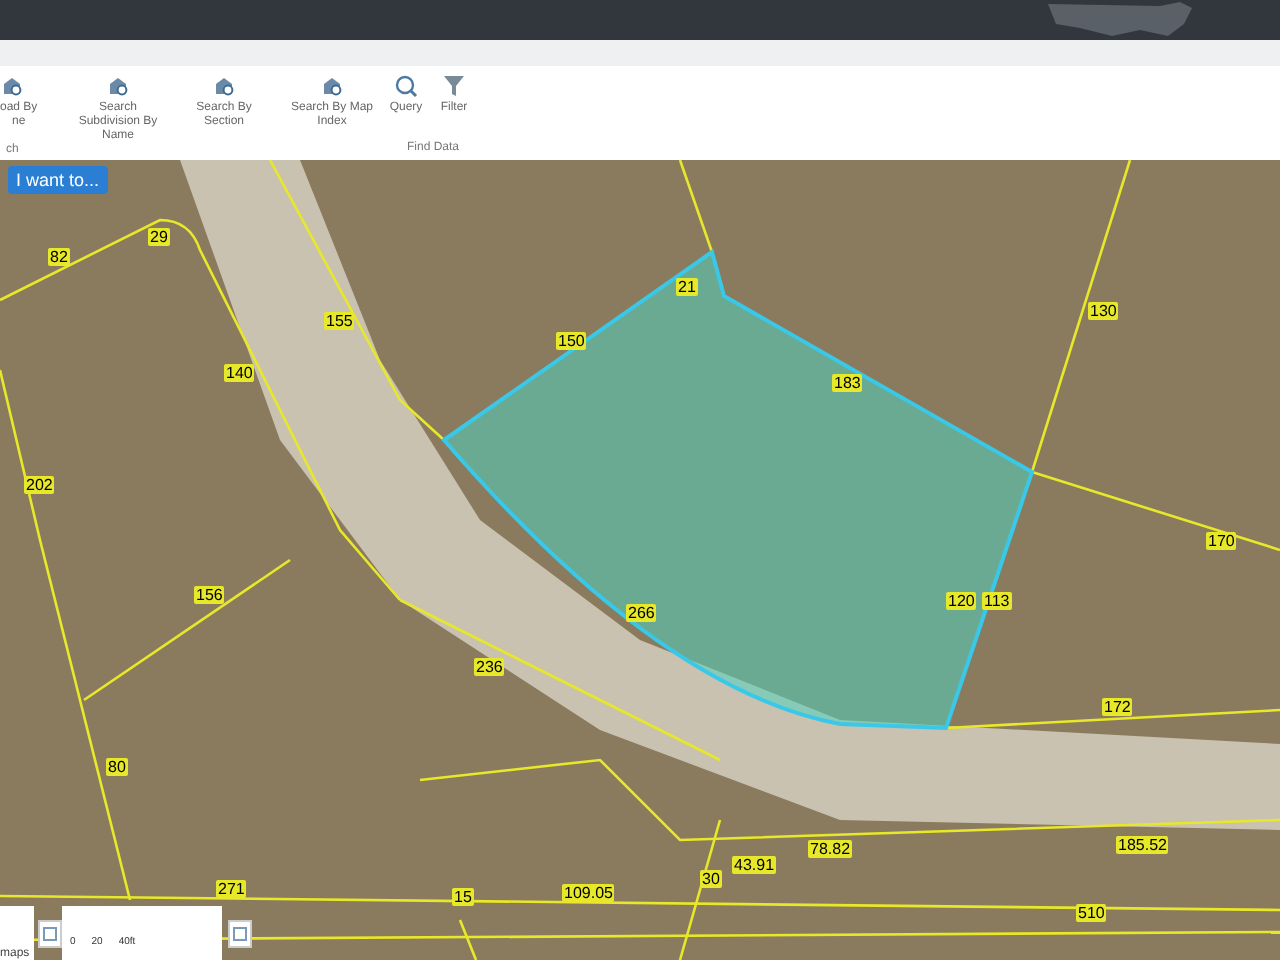 The height and width of the screenshot is (960, 1280). What do you see at coordinates (239, 373) in the screenshot?
I see `dimension-label: 140` at bounding box center [239, 373].